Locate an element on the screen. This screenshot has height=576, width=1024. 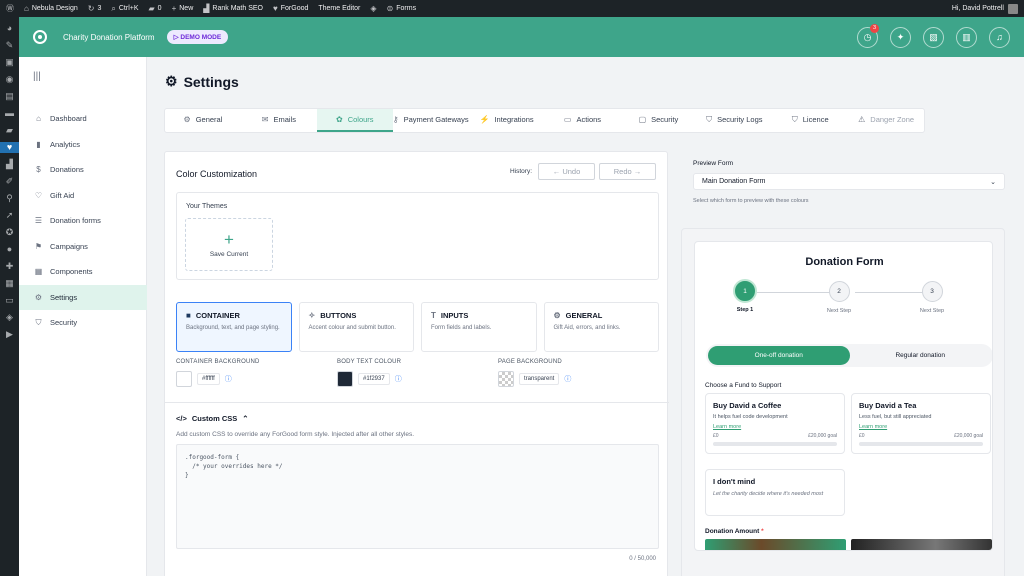
tab-colours: ✿ Colours is located at coordinates (354, 120).